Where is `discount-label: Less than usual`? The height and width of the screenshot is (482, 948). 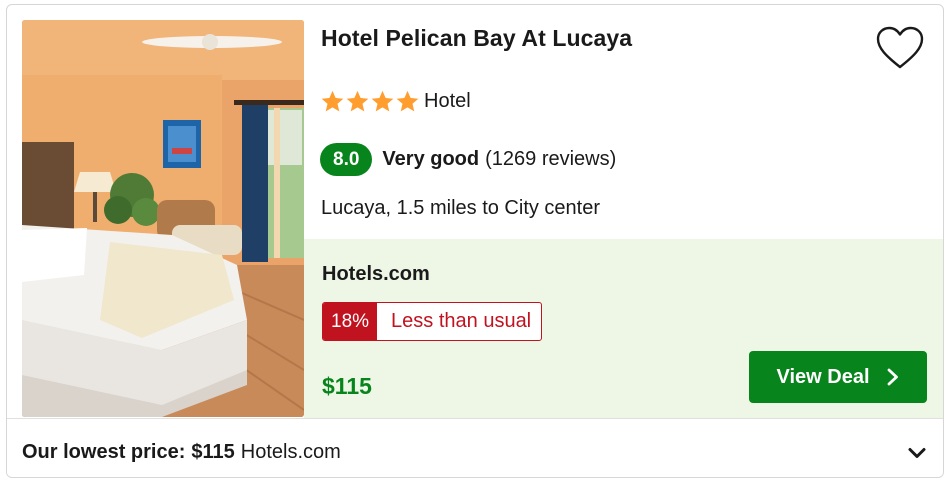 discount-label: Less than usual is located at coordinates (461, 321).